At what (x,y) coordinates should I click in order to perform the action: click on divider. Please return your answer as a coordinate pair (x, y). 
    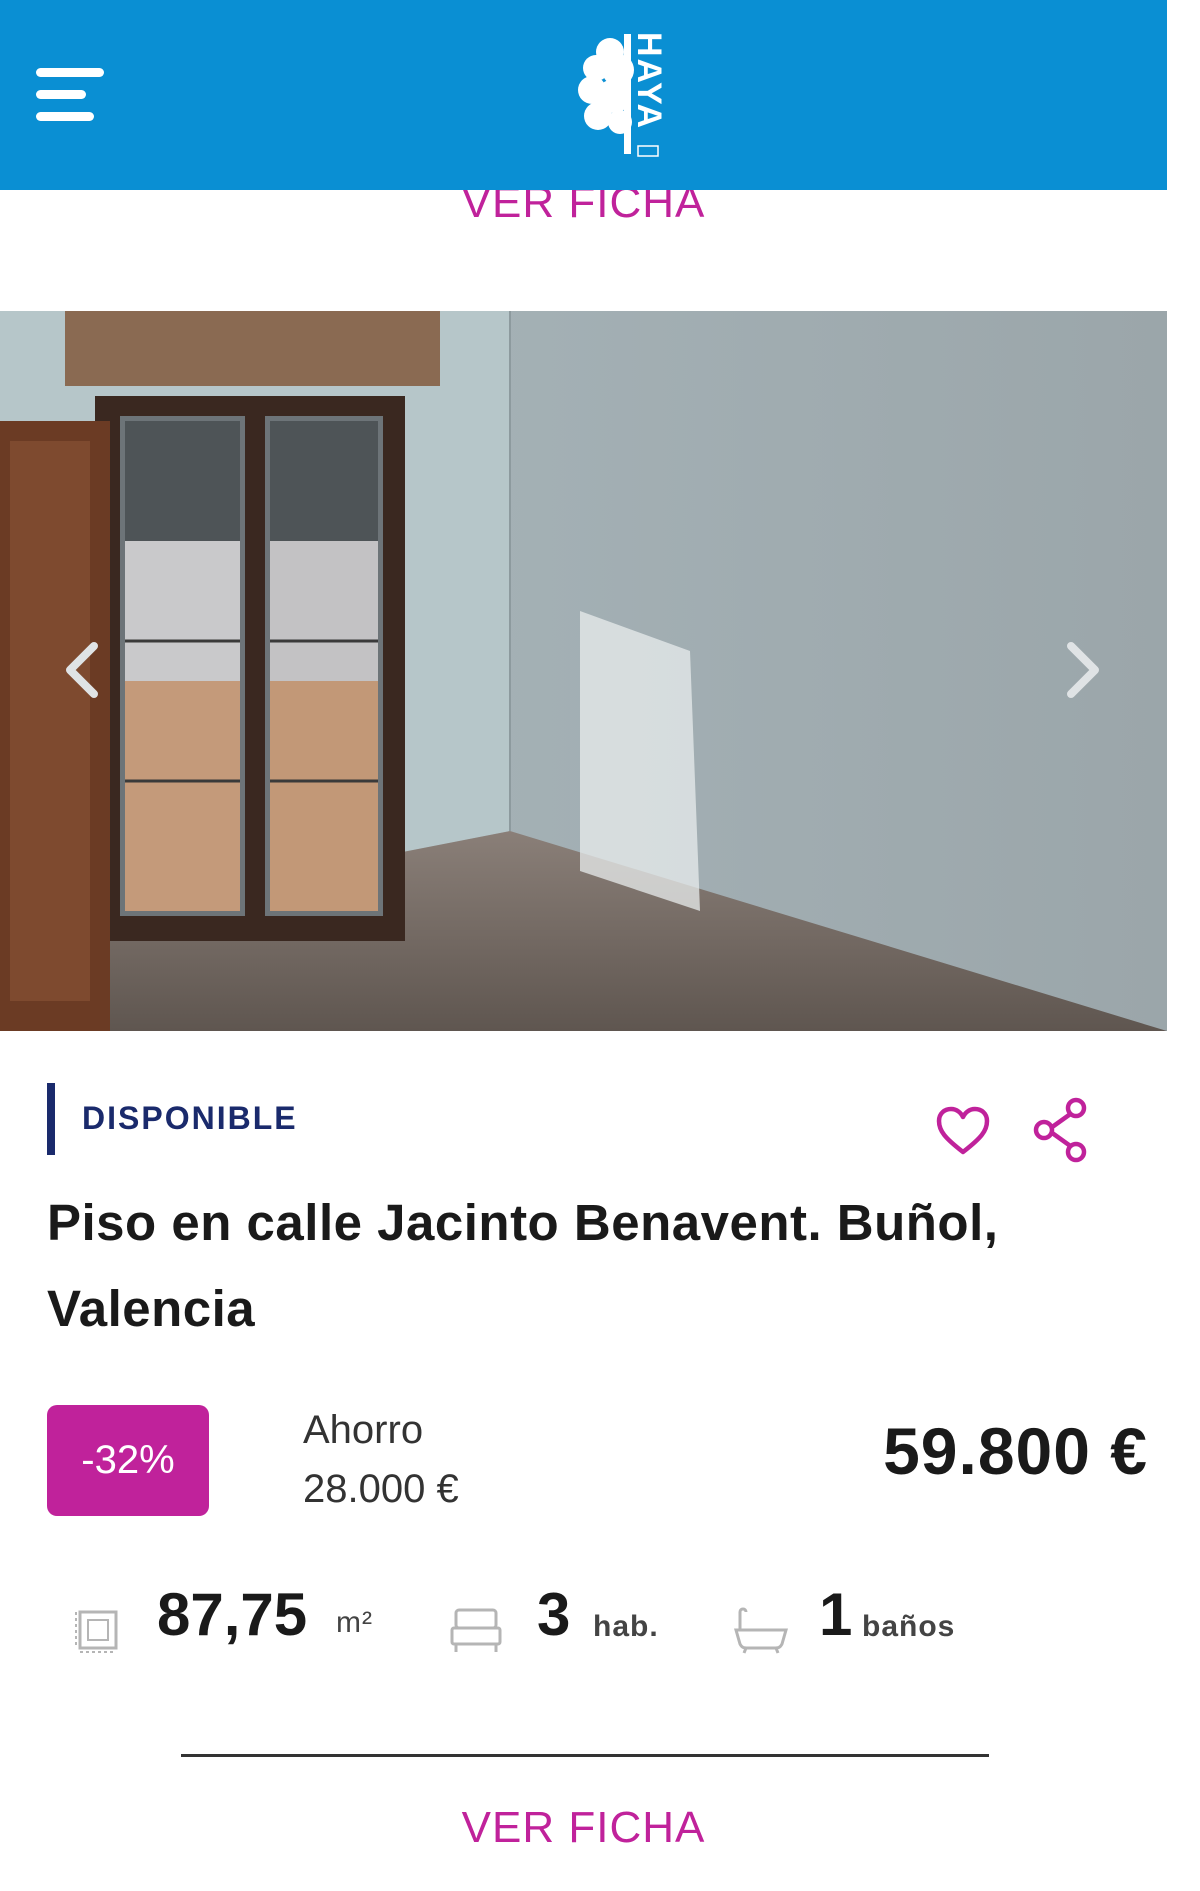
    Looking at the image, I should click on (585, 1755).